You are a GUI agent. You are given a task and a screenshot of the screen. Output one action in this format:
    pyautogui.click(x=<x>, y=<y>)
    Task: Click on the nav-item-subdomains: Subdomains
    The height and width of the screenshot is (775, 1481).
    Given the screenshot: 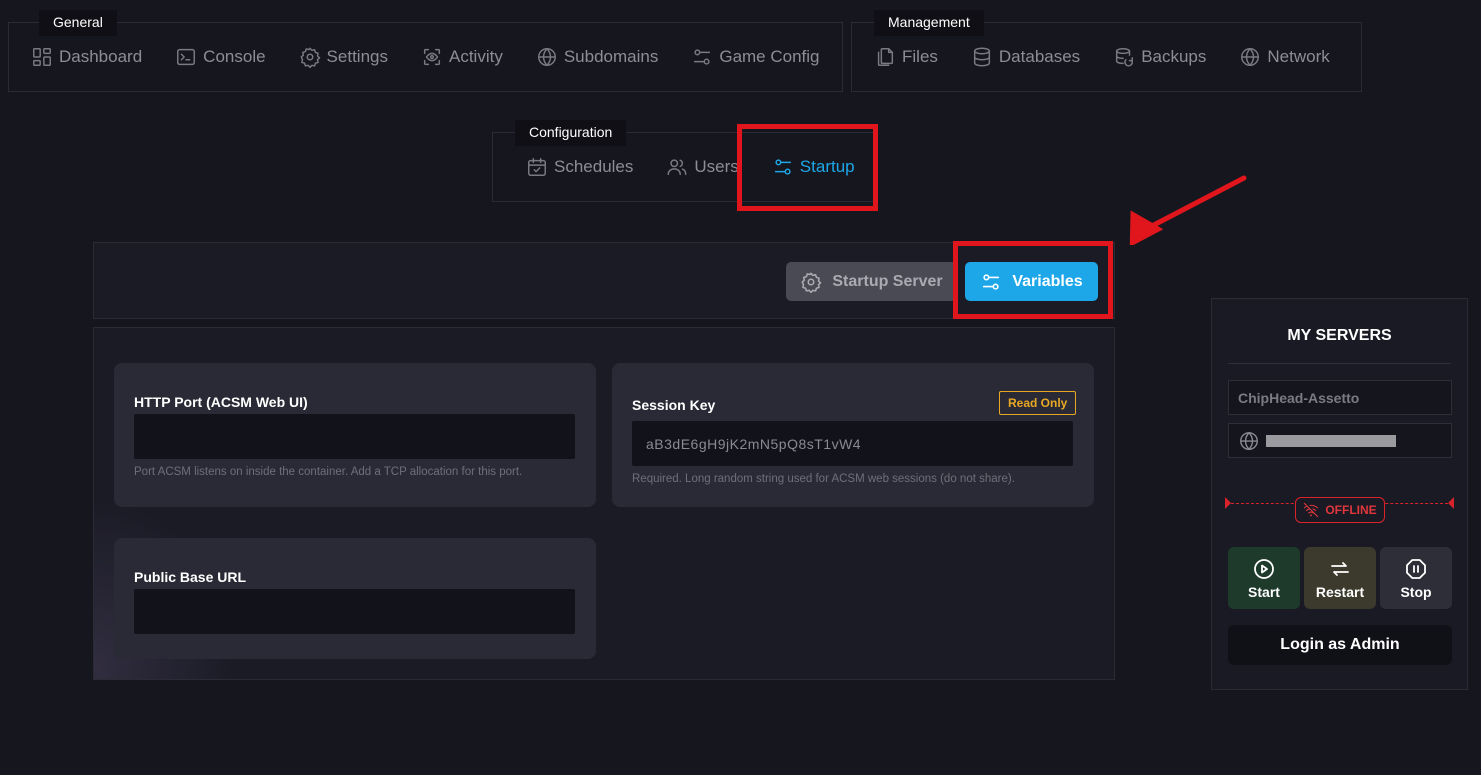 What is the action you would take?
    pyautogui.click(x=597, y=57)
    